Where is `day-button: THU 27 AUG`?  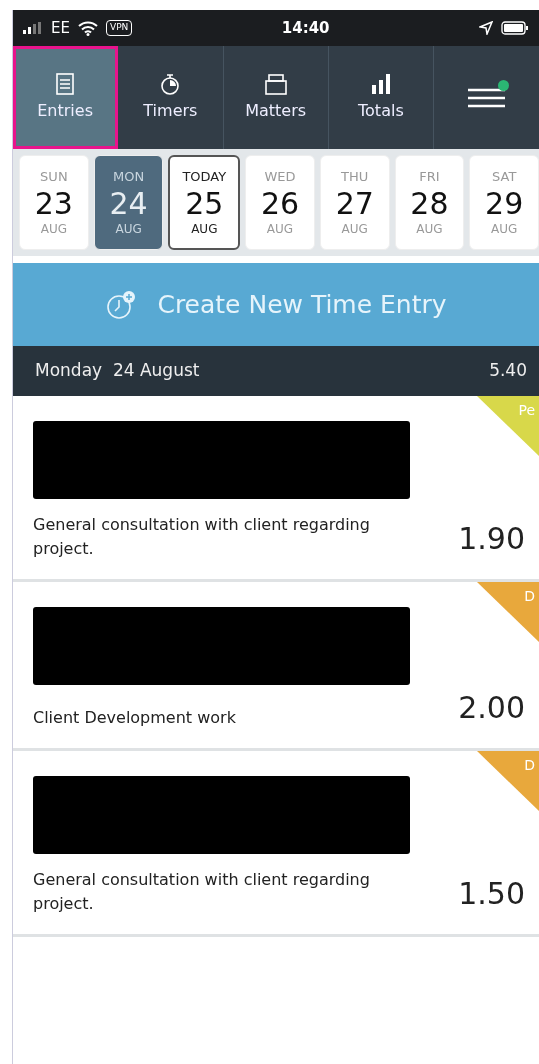
day-button: THU 27 AUG is located at coordinates (354, 202).